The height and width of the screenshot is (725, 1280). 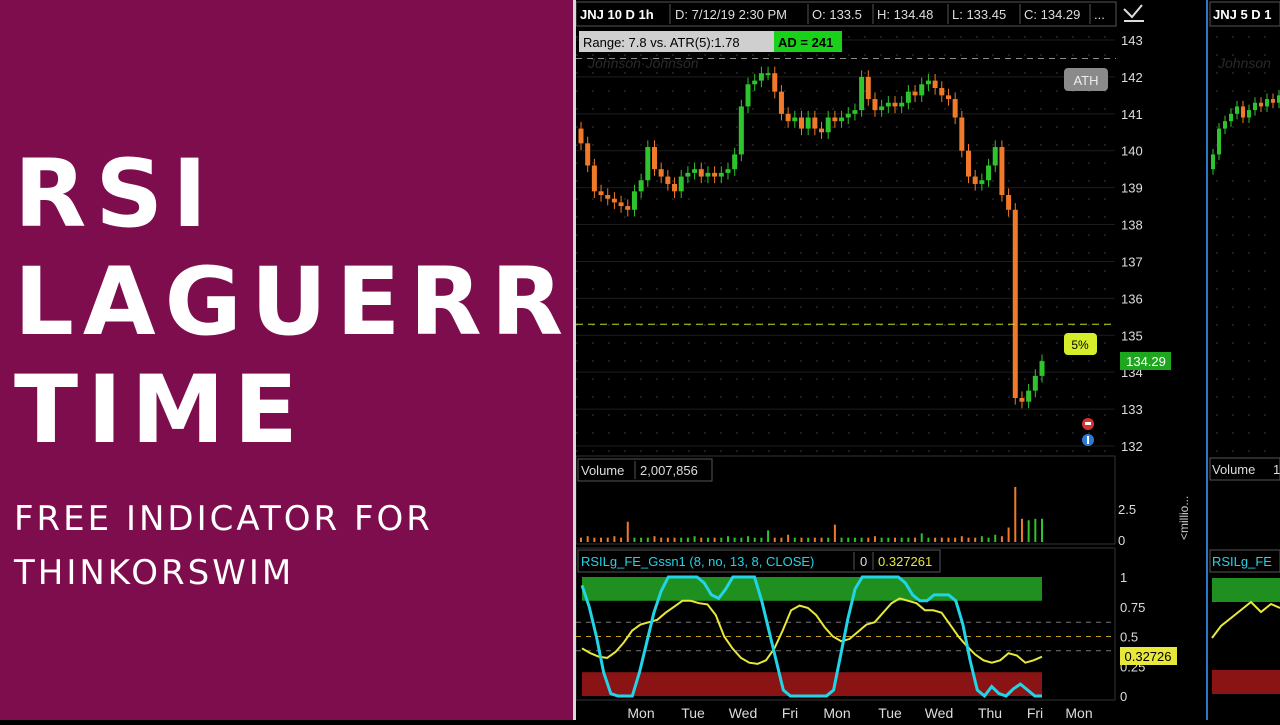 What do you see at coordinates (661, 42) in the screenshot?
I see `range-label: Range: 7.8 vs. ATR(5):1.78` at bounding box center [661, 42].